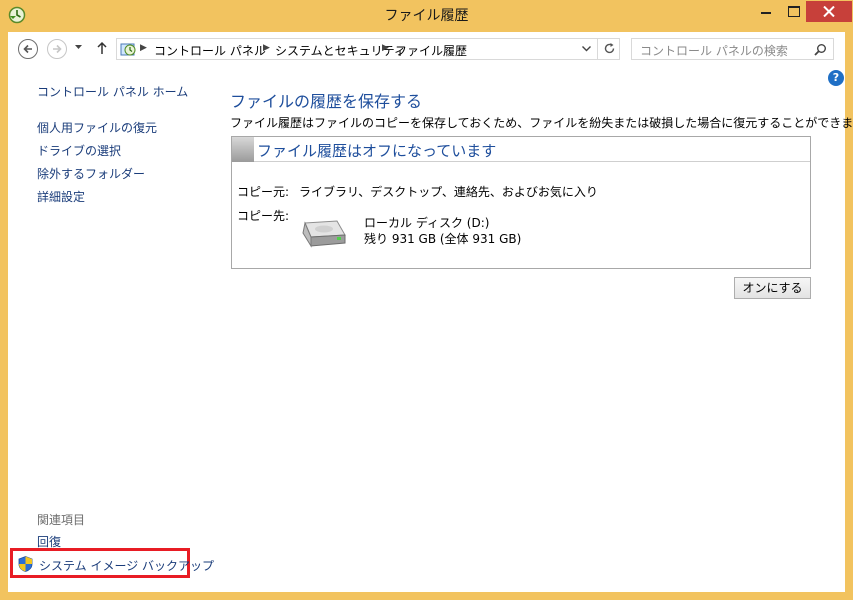 The height and width of the screenshot is (600, 853). What do you see at coordinates (243, 149) in the screenshot?
I see `status-indicator-bar` at bounding box center [243, 149].